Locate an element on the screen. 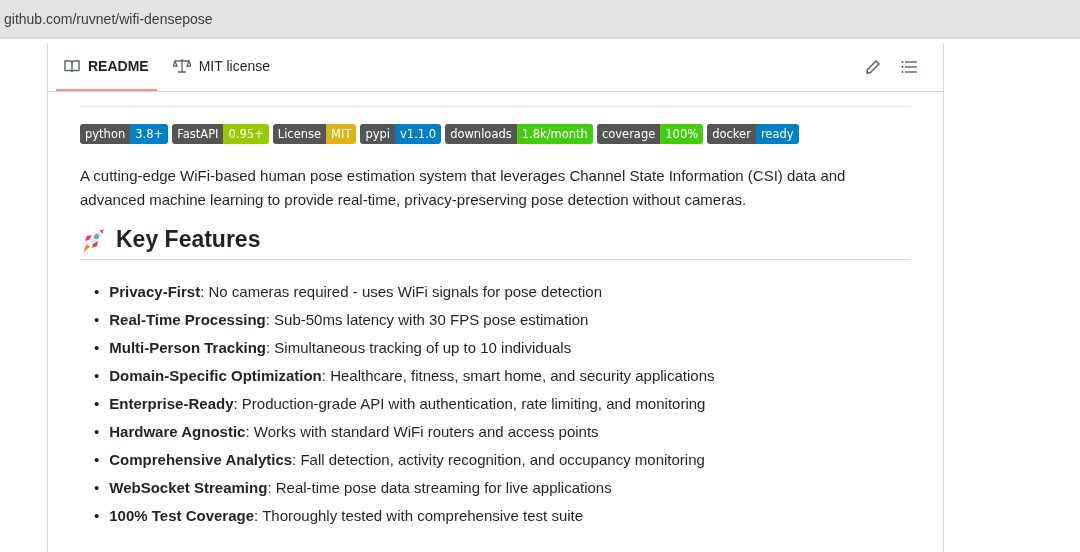 The width and height of the screenshot is (1080, 552). tab: README is located at coordinates (106, 67).